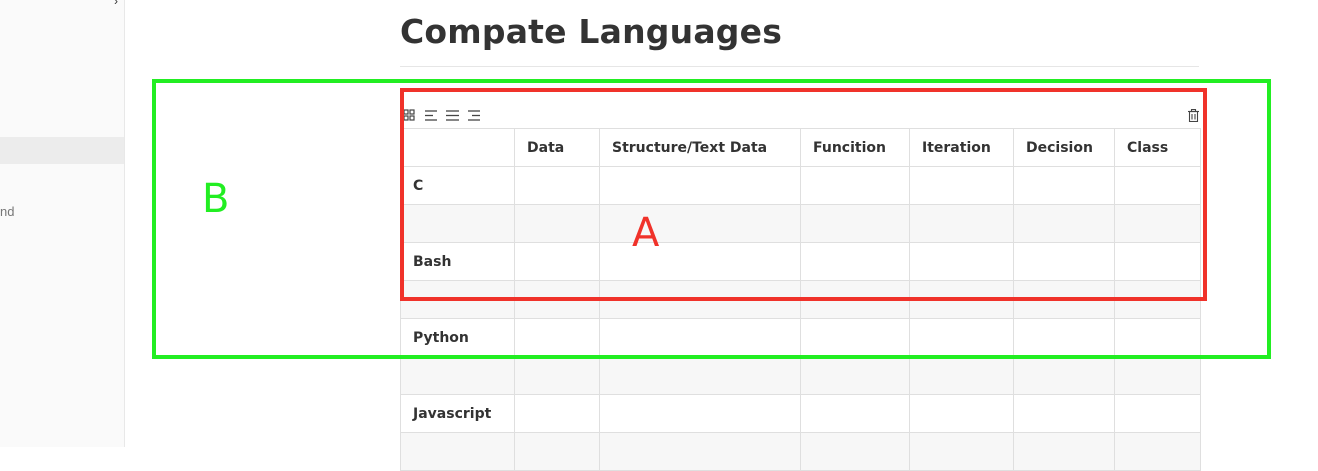  What do you see at coordinates (116, 4) in the screenshot?
I see `sidebar-arrow: ›` at bounding box center [116, 4].